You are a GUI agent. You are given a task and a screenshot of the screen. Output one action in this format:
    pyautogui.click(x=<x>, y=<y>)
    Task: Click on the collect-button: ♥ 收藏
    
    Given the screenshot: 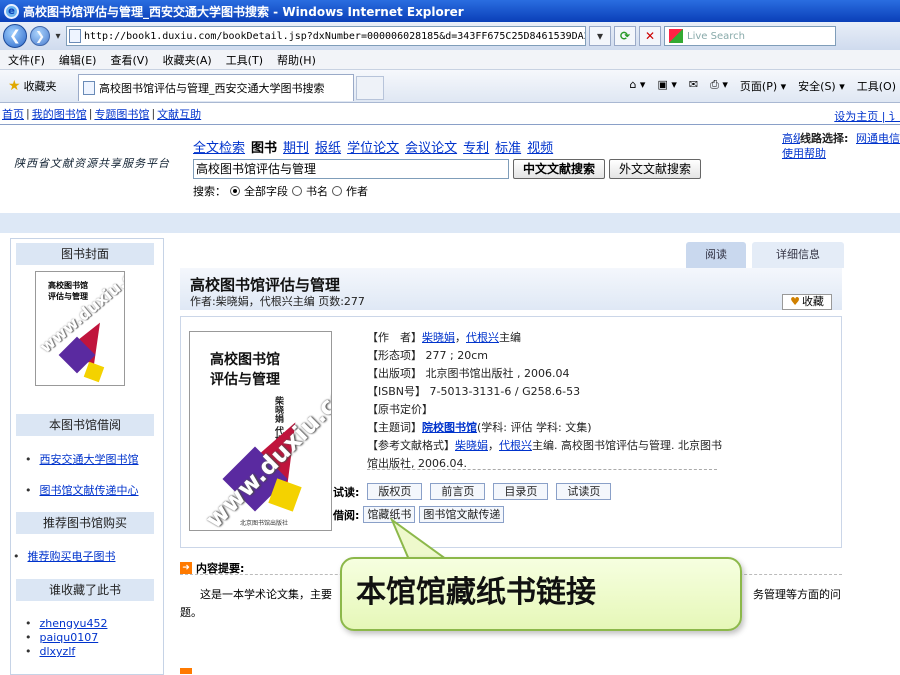 What is the action you would take?
    pyautogui.click(x=807, y=302)
    